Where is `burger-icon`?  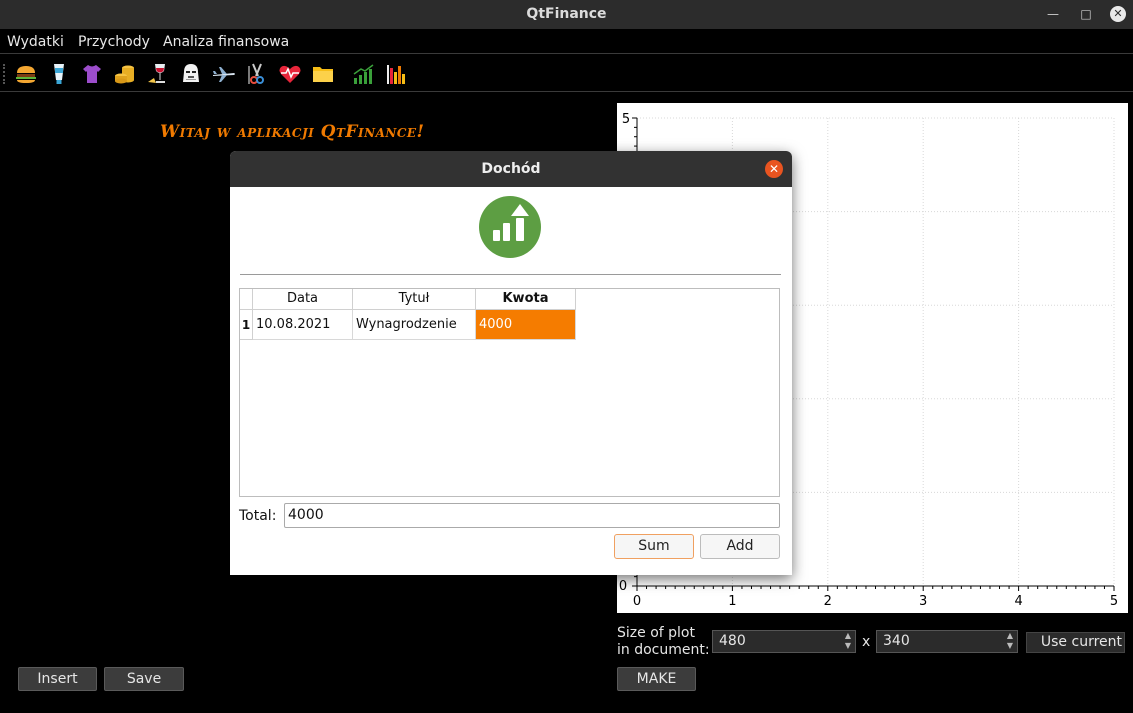 burger-icon is located at coordinates (26, 74).